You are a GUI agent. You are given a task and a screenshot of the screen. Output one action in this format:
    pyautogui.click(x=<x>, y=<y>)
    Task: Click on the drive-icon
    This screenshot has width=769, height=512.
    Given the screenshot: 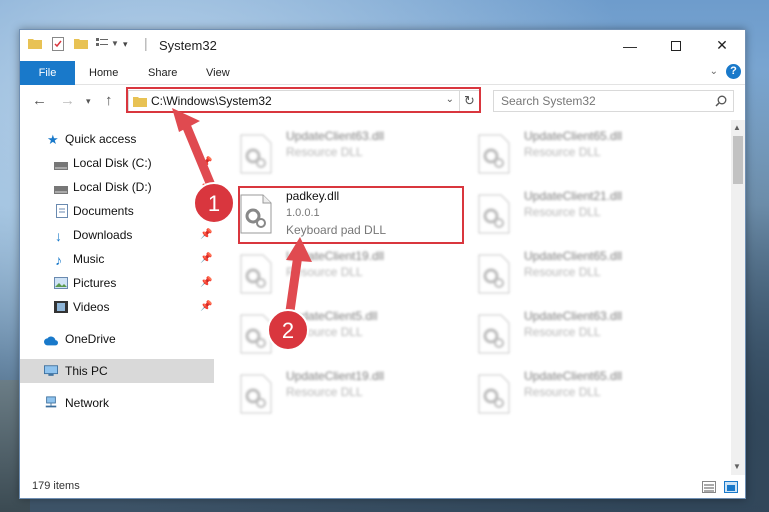 What is the action you would take?
    pyautogui.click(x=61, y=166)
    